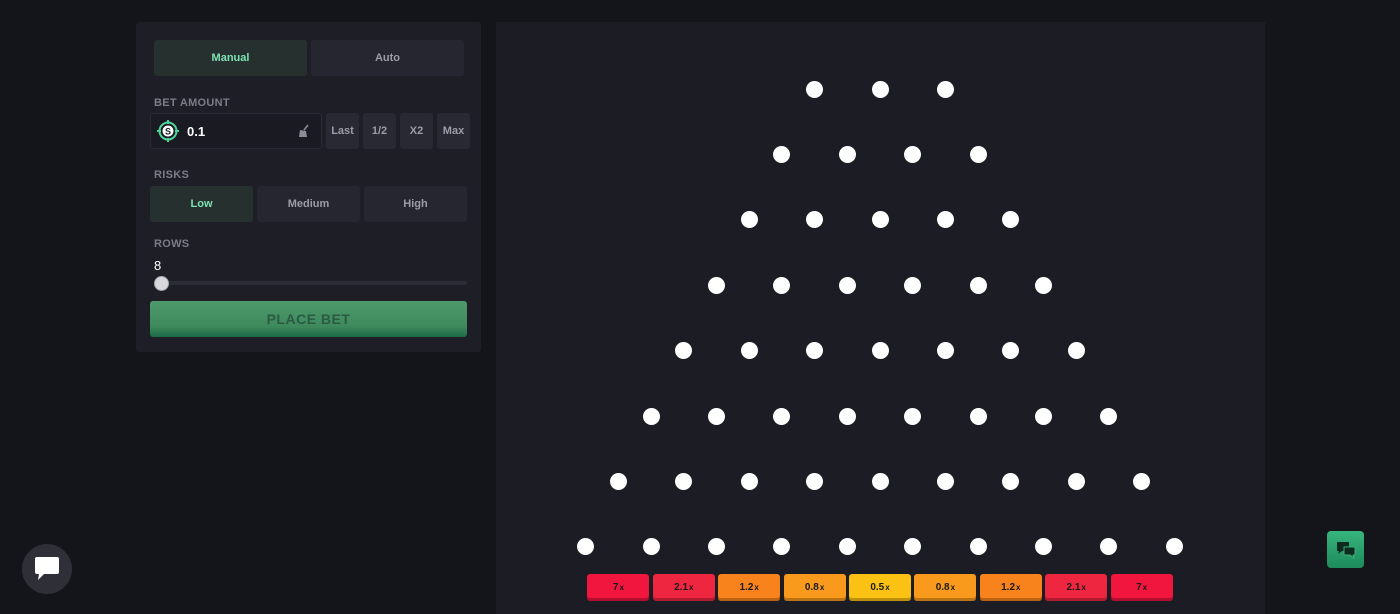 The width and height of the screenshot is (1400, 614). Describe the element at coordinates (158, 265) in the screenshot. I see `rows-value: 8` at that location.